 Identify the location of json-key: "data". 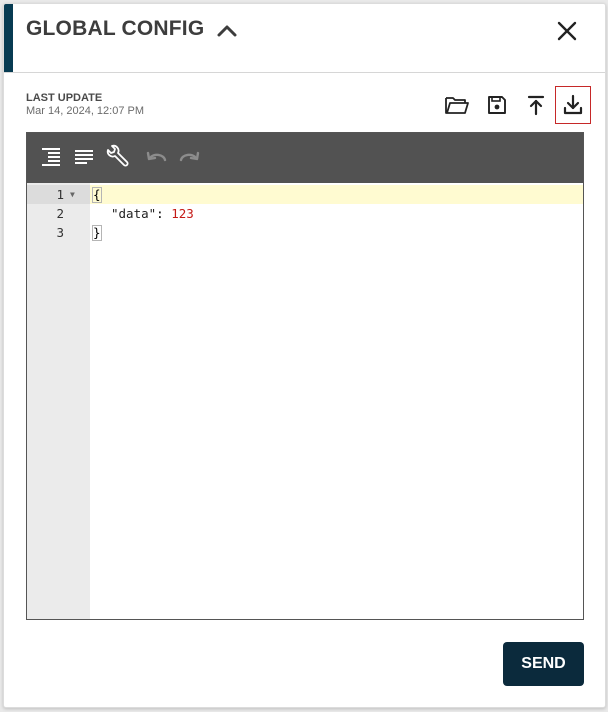
(134, 213).